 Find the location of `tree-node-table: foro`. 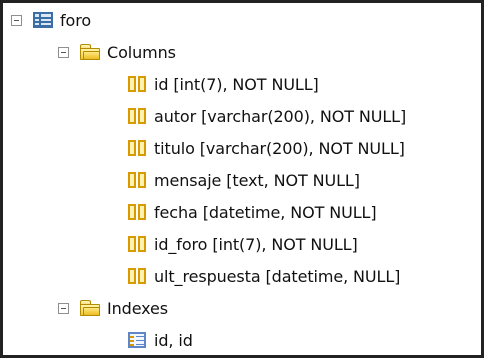

tree-node-table: foro is located at coordinates (51, 20).